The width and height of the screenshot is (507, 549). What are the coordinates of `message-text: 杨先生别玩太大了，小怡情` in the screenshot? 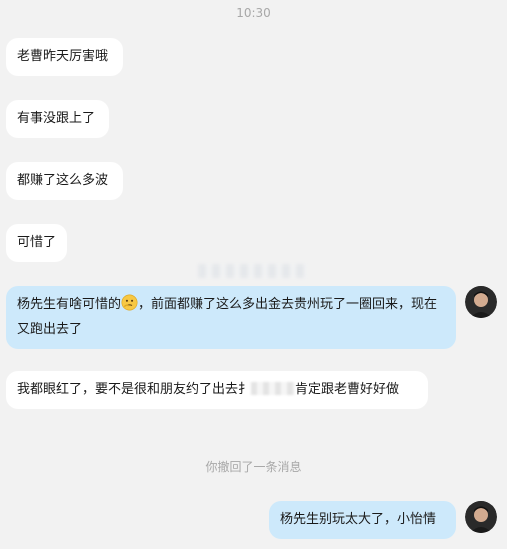 It's located at (358, 519).